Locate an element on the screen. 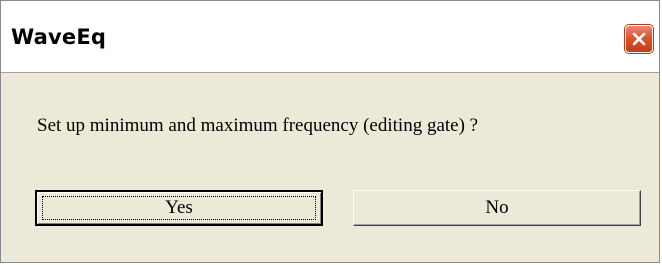 The height and width of the screenshot is (265, 662). yes-button-label: Yes is located at coordinates (179, 207).